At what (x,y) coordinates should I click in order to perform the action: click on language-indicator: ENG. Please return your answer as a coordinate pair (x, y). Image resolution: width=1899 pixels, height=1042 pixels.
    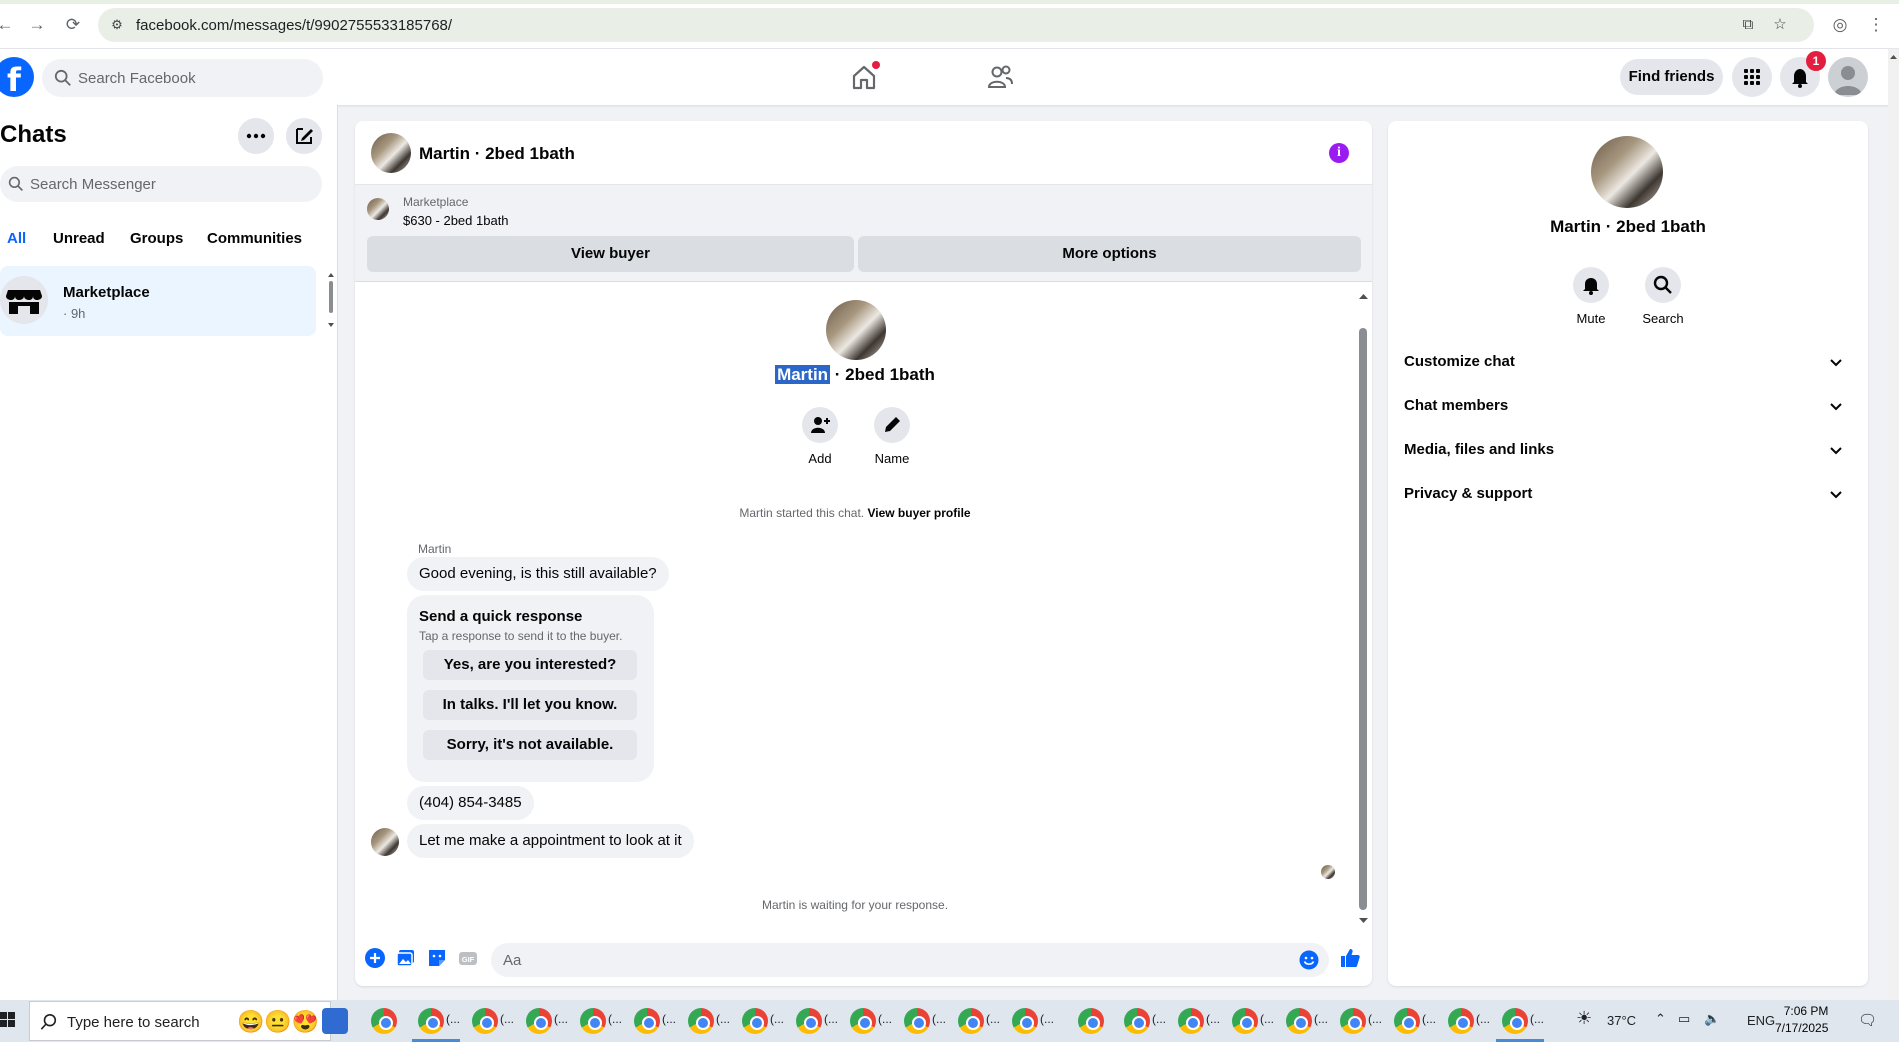
    Looking at the image, I should click on (1761, 1020).